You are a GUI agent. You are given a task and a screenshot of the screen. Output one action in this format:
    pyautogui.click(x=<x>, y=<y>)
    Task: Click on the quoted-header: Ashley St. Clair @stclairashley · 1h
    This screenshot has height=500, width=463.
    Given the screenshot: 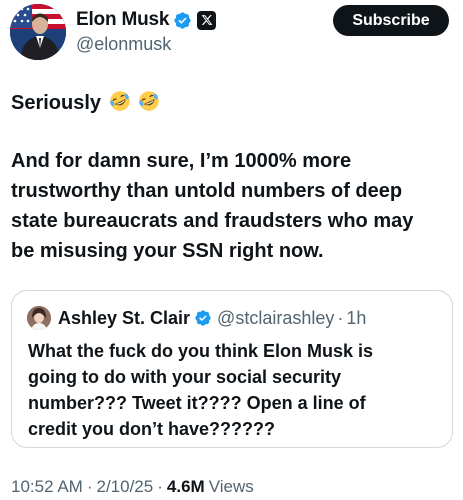 What is the action you would take?
    pyautogui.click(x=212, y=318)
    